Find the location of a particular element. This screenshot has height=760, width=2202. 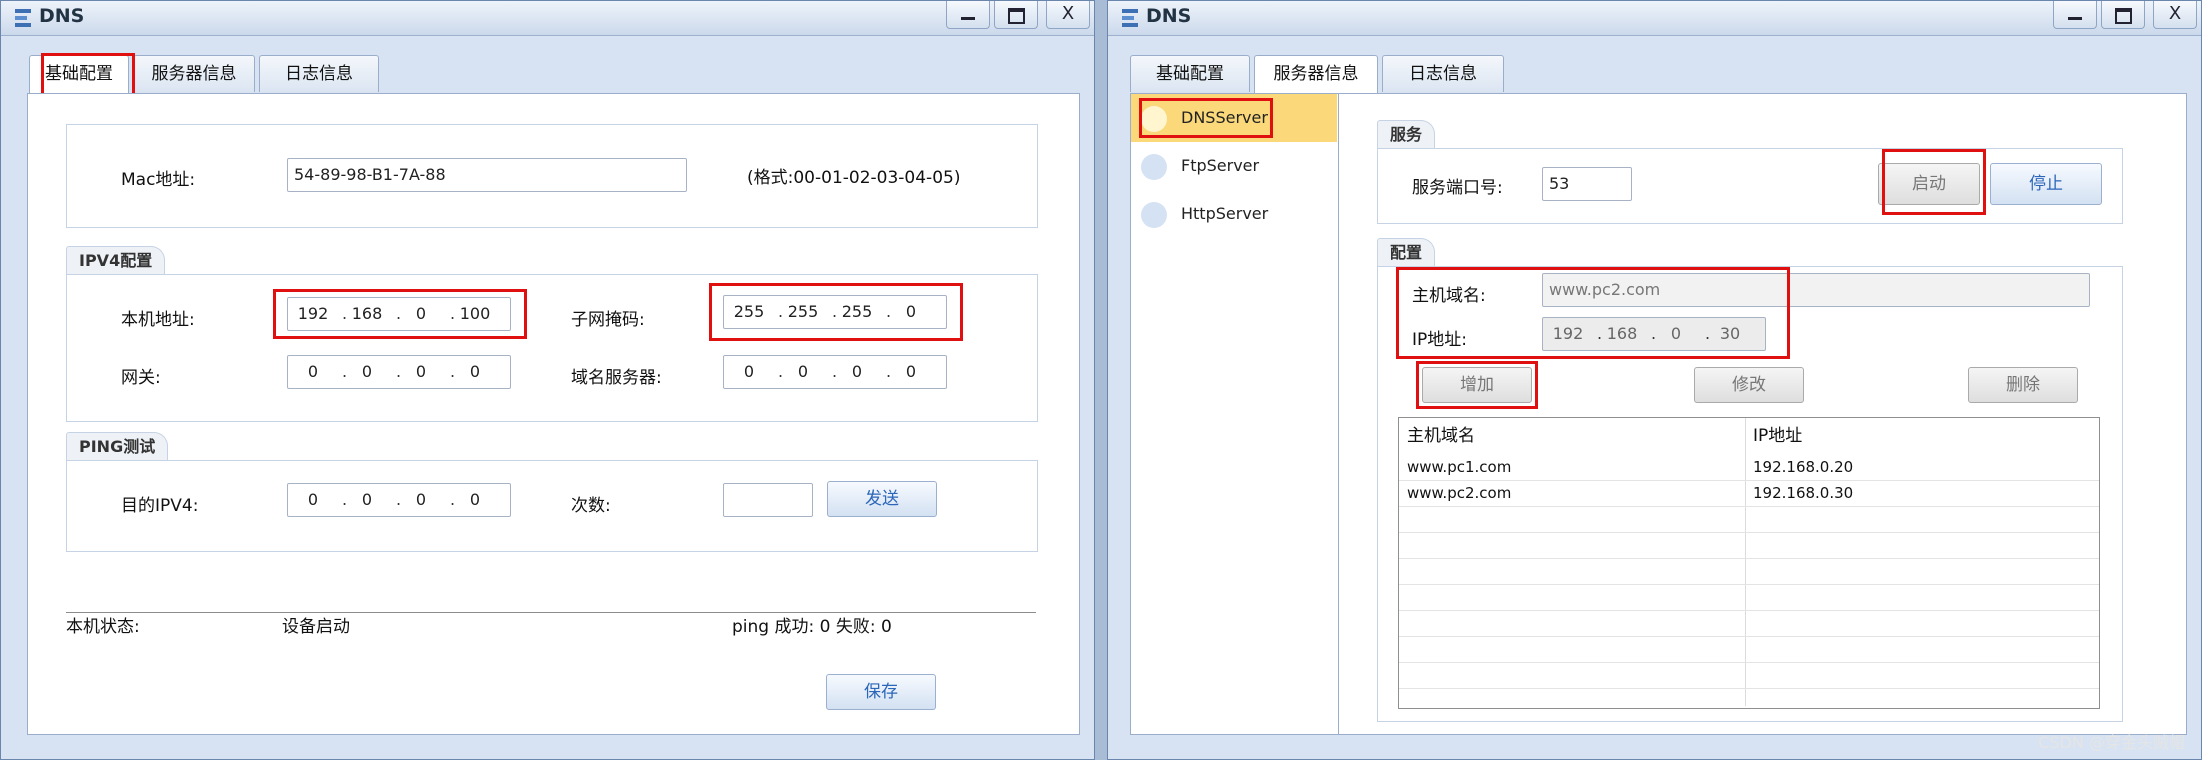

ip-address-label: IP地址: is located at coordinates (1439, 340).